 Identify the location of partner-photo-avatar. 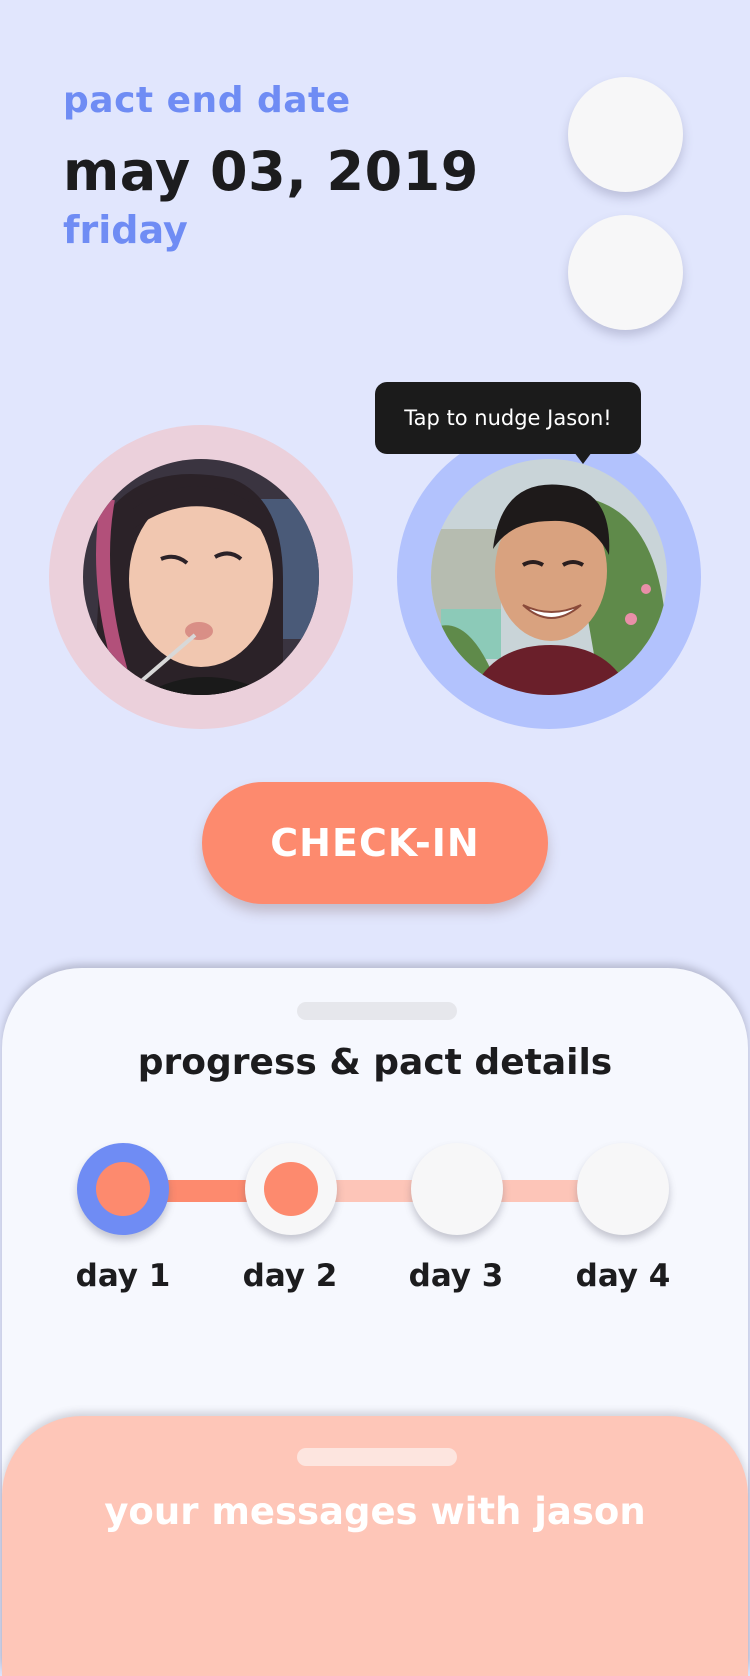
(549, 577).